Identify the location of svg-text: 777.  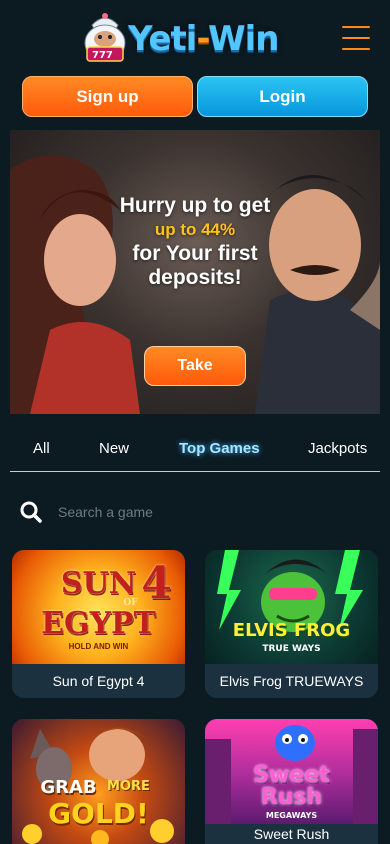
(102, 55).